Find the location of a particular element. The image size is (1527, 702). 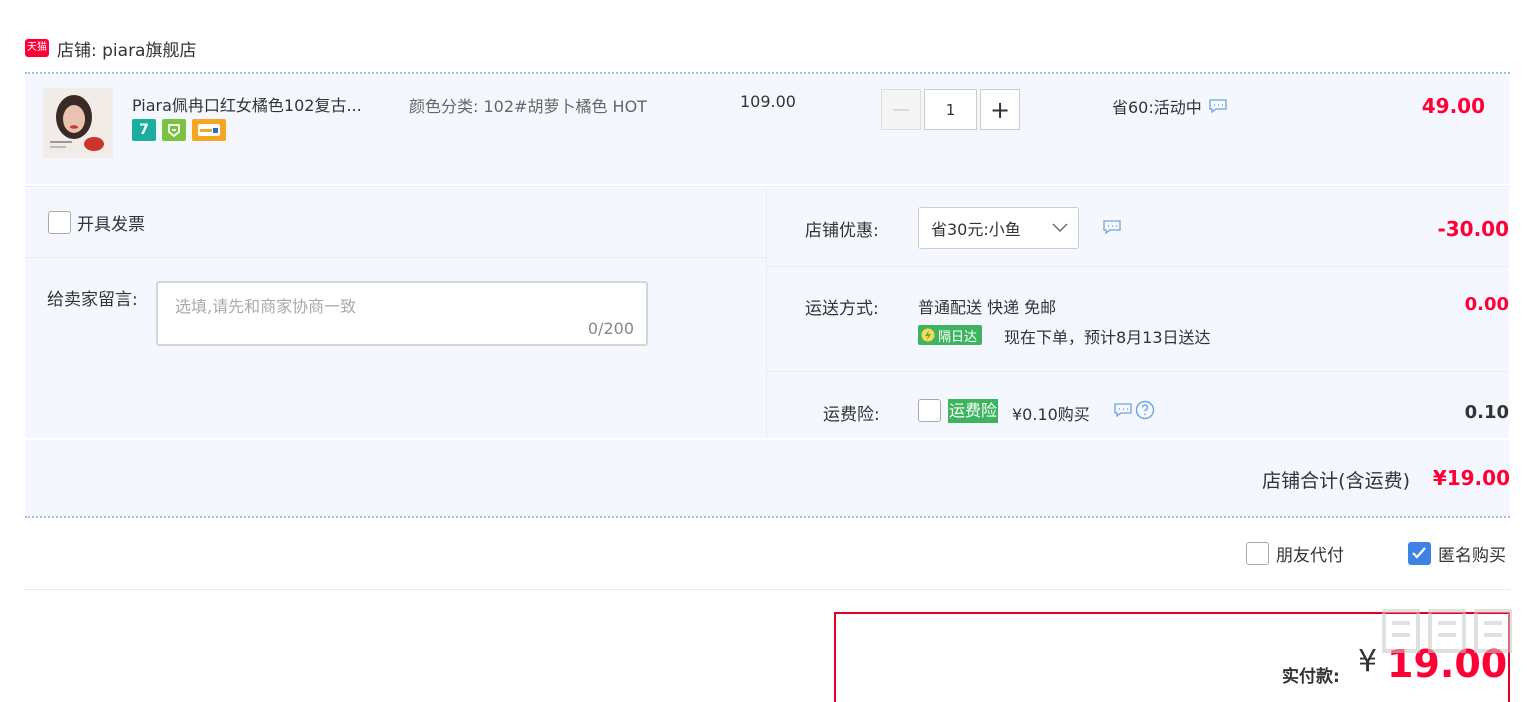

guarantee-icon is located at coordinates (174, 130).